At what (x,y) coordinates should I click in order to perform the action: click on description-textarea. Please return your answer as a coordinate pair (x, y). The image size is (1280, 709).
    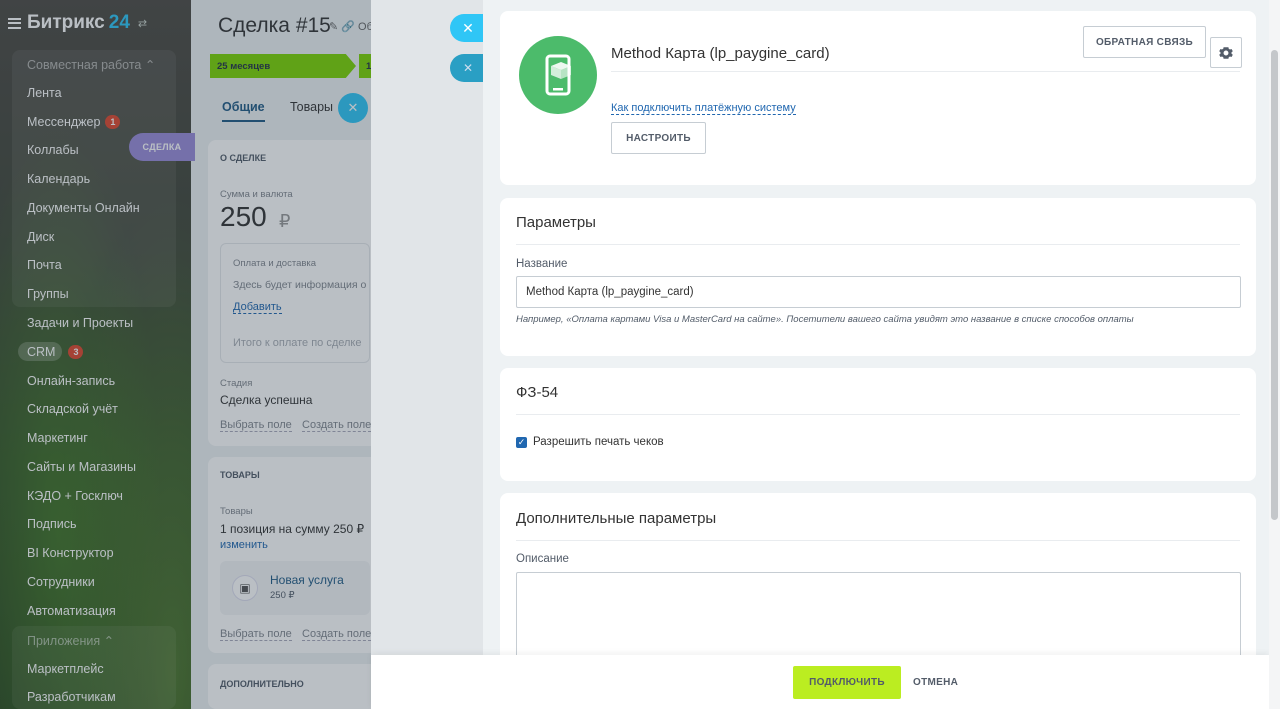
    Looking at the image, I should click on (878, 617).